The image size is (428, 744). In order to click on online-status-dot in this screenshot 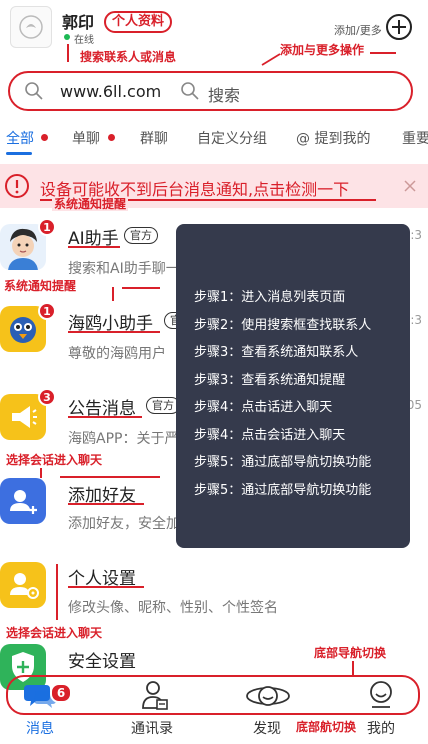, I will do `click(67, 37)`.